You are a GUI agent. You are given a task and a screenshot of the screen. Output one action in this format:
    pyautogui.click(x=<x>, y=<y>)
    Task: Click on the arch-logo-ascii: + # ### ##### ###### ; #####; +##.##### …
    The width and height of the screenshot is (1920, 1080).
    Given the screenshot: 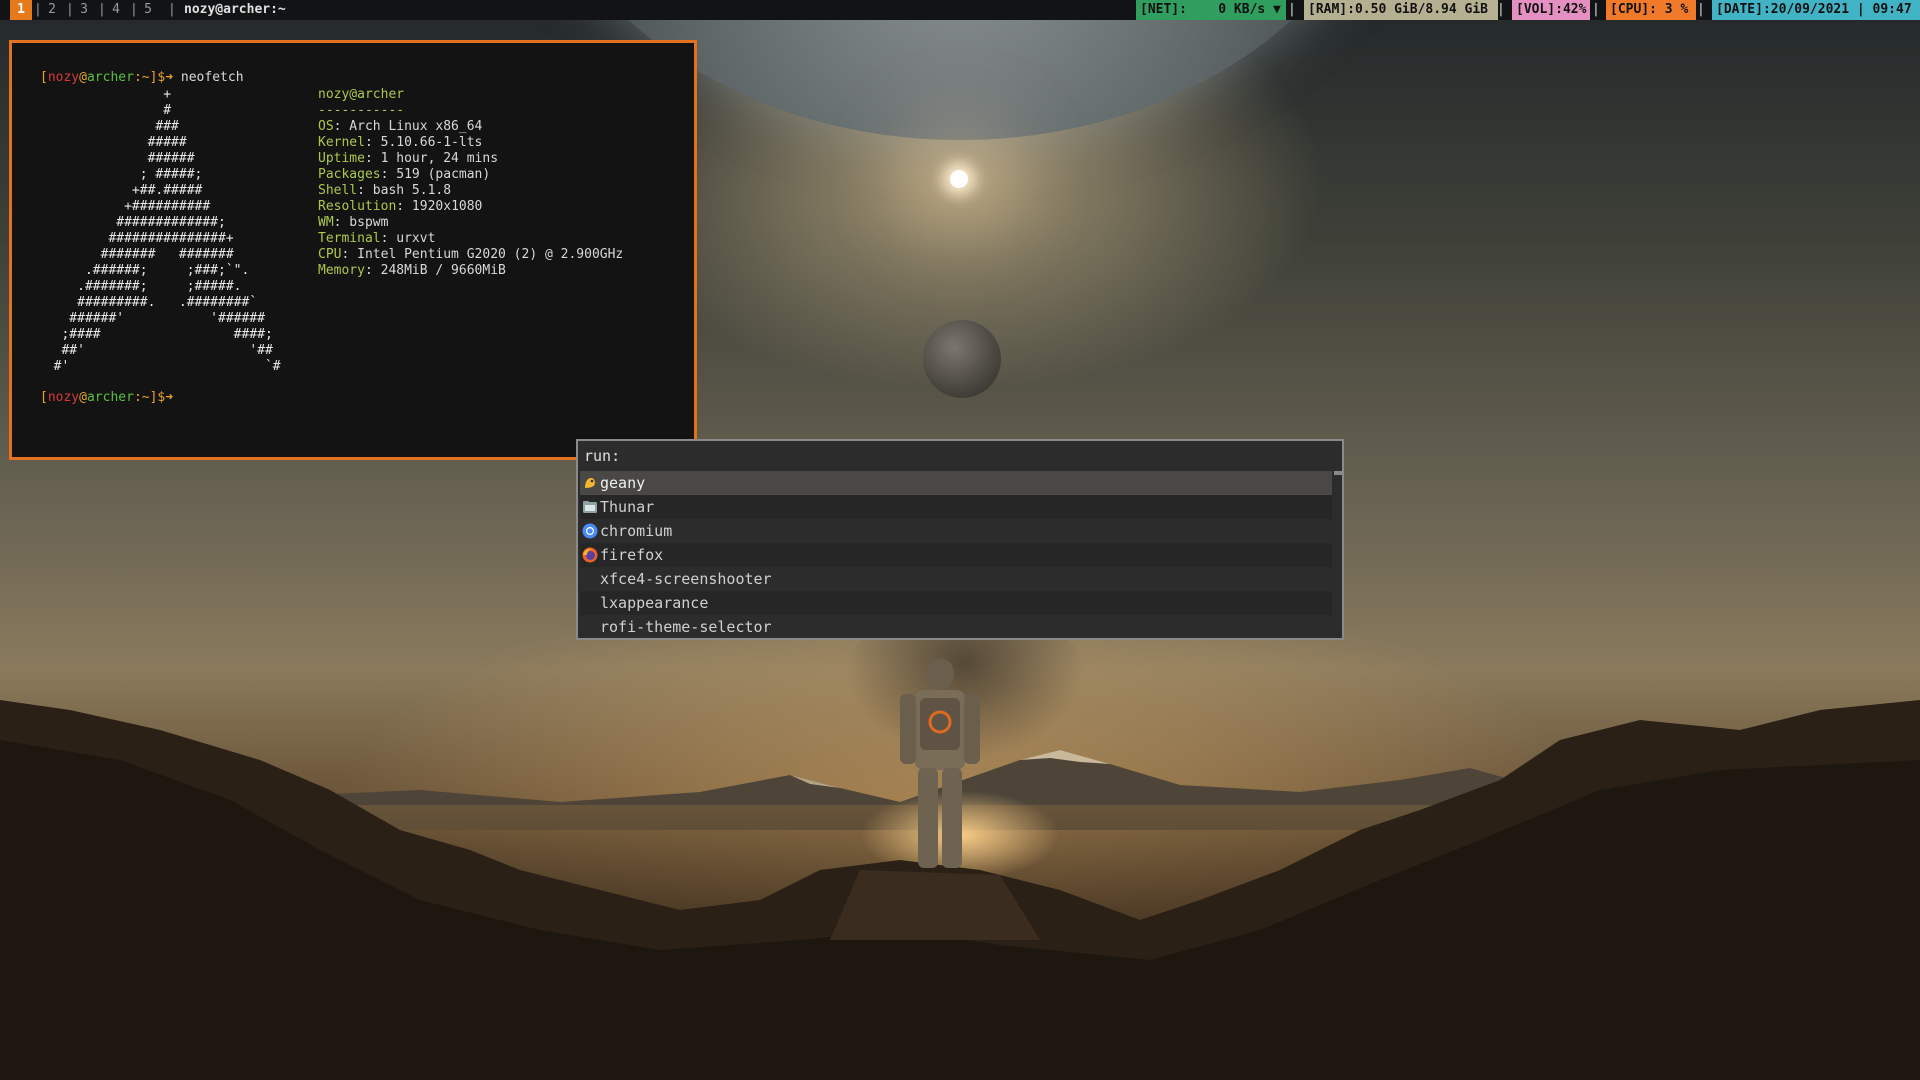 What is the action you would take?
    pyautogui.click(x=167, y=230)
    